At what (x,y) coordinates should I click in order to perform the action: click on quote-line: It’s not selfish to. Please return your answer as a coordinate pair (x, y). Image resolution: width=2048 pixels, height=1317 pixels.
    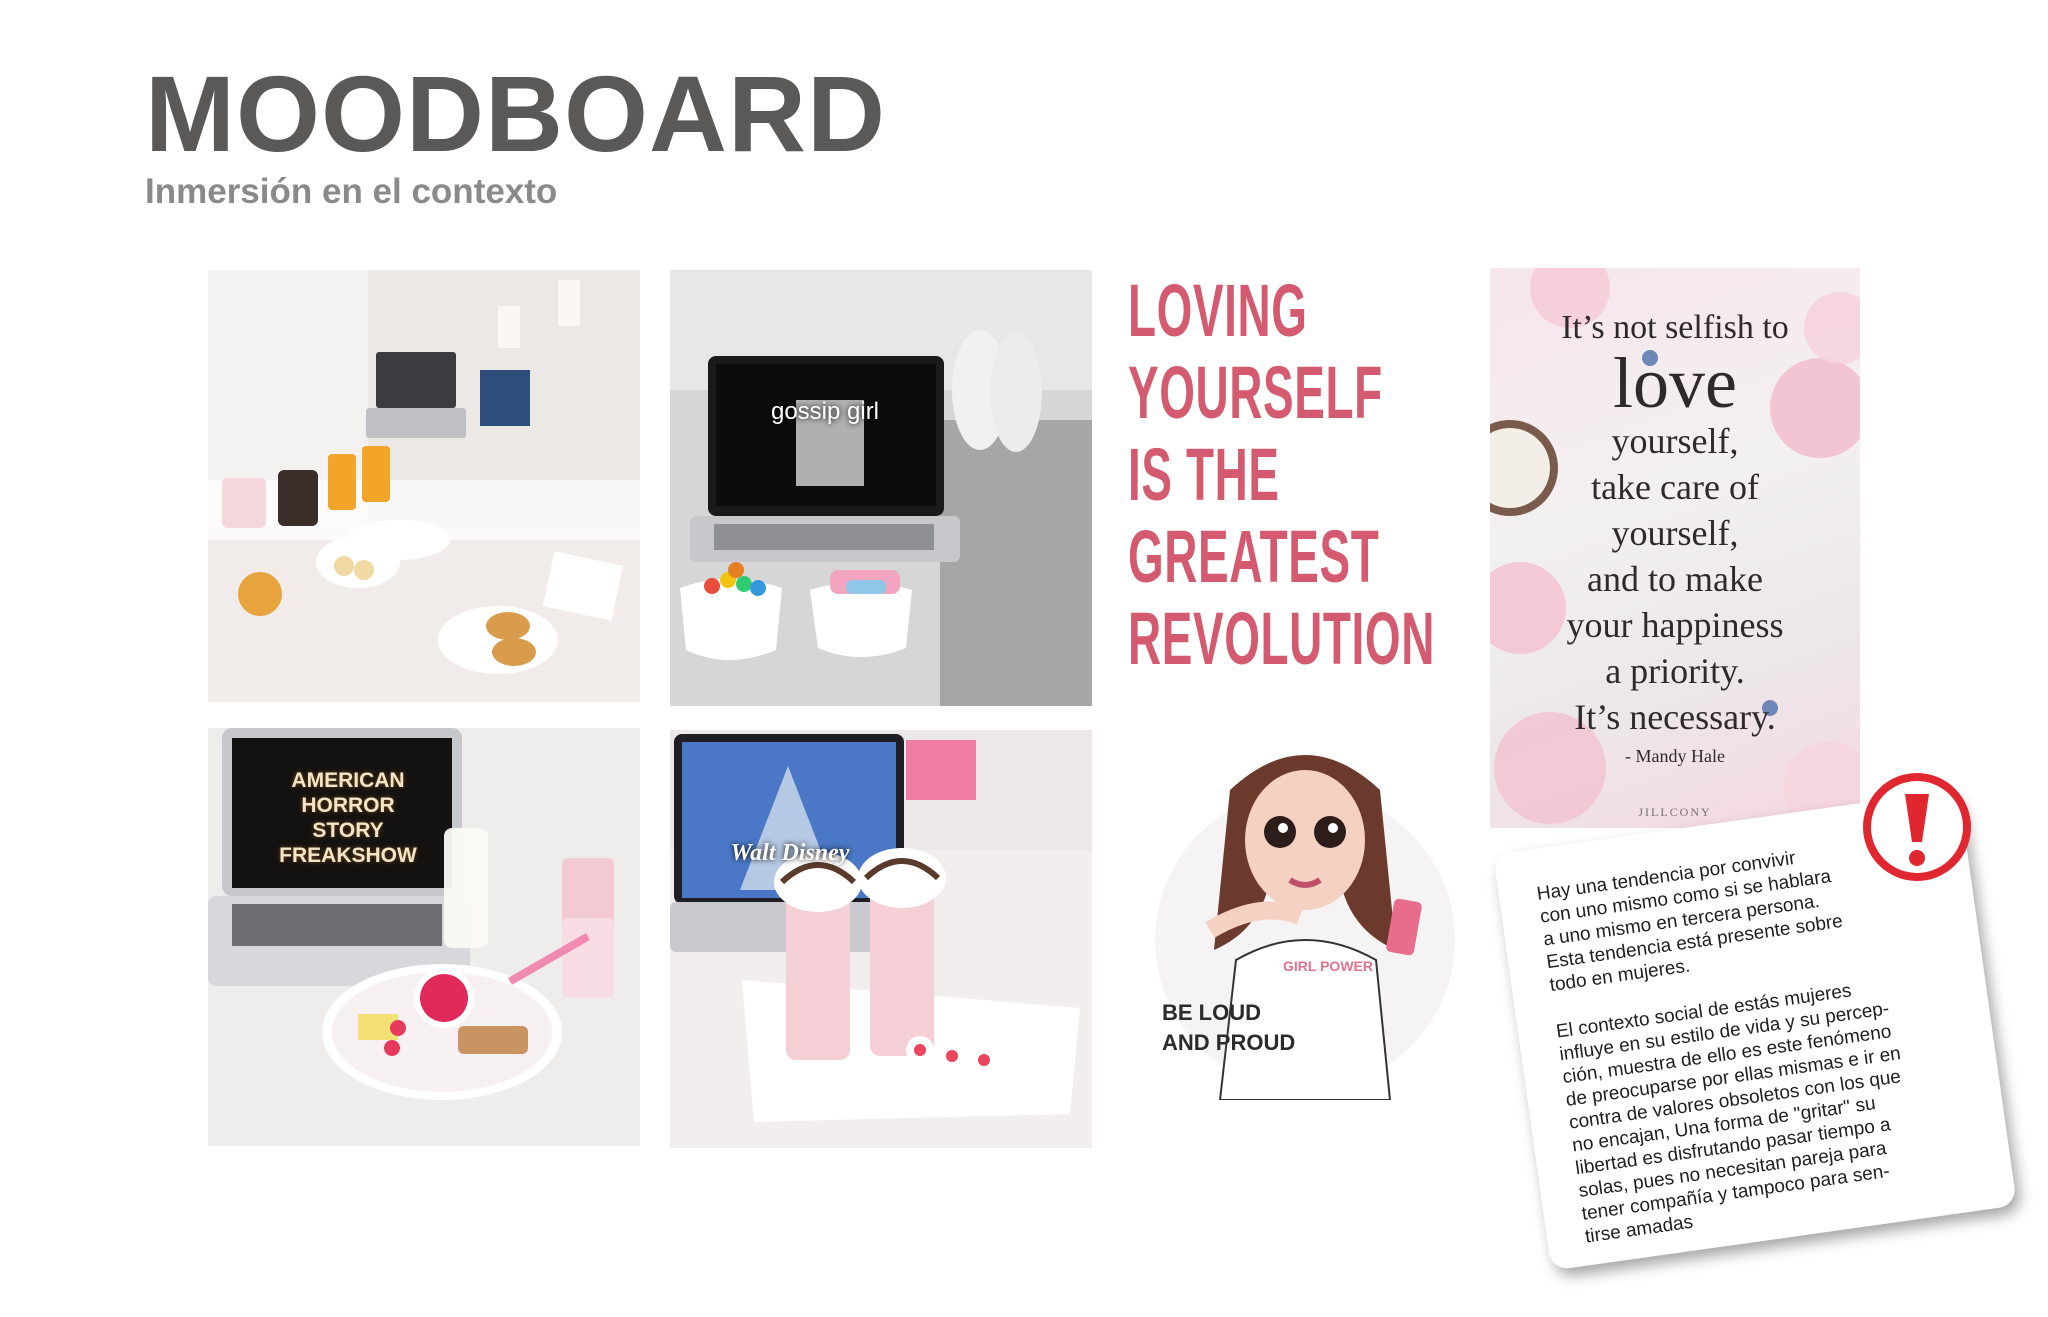
    Looking at the image, I should click on (1675, 327).